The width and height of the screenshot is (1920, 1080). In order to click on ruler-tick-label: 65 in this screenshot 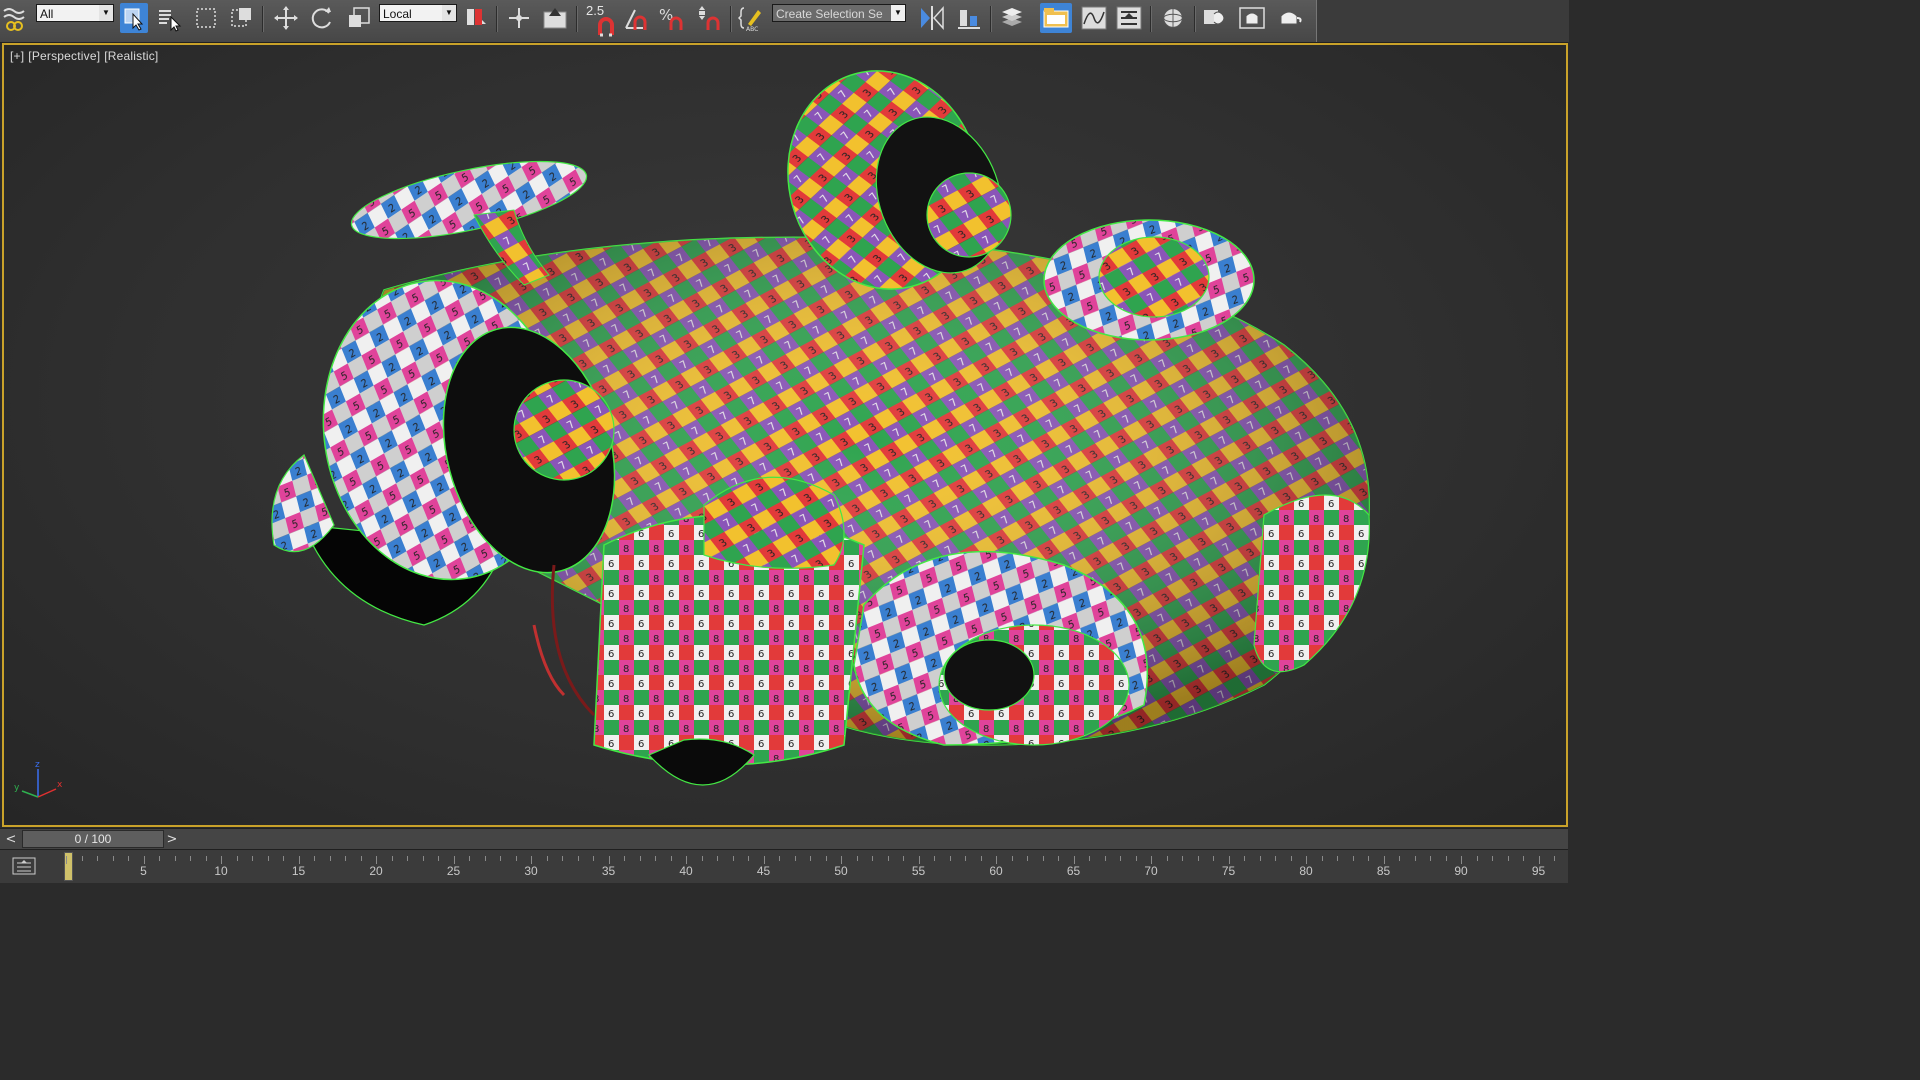, I will do `click(1073, 871)`.